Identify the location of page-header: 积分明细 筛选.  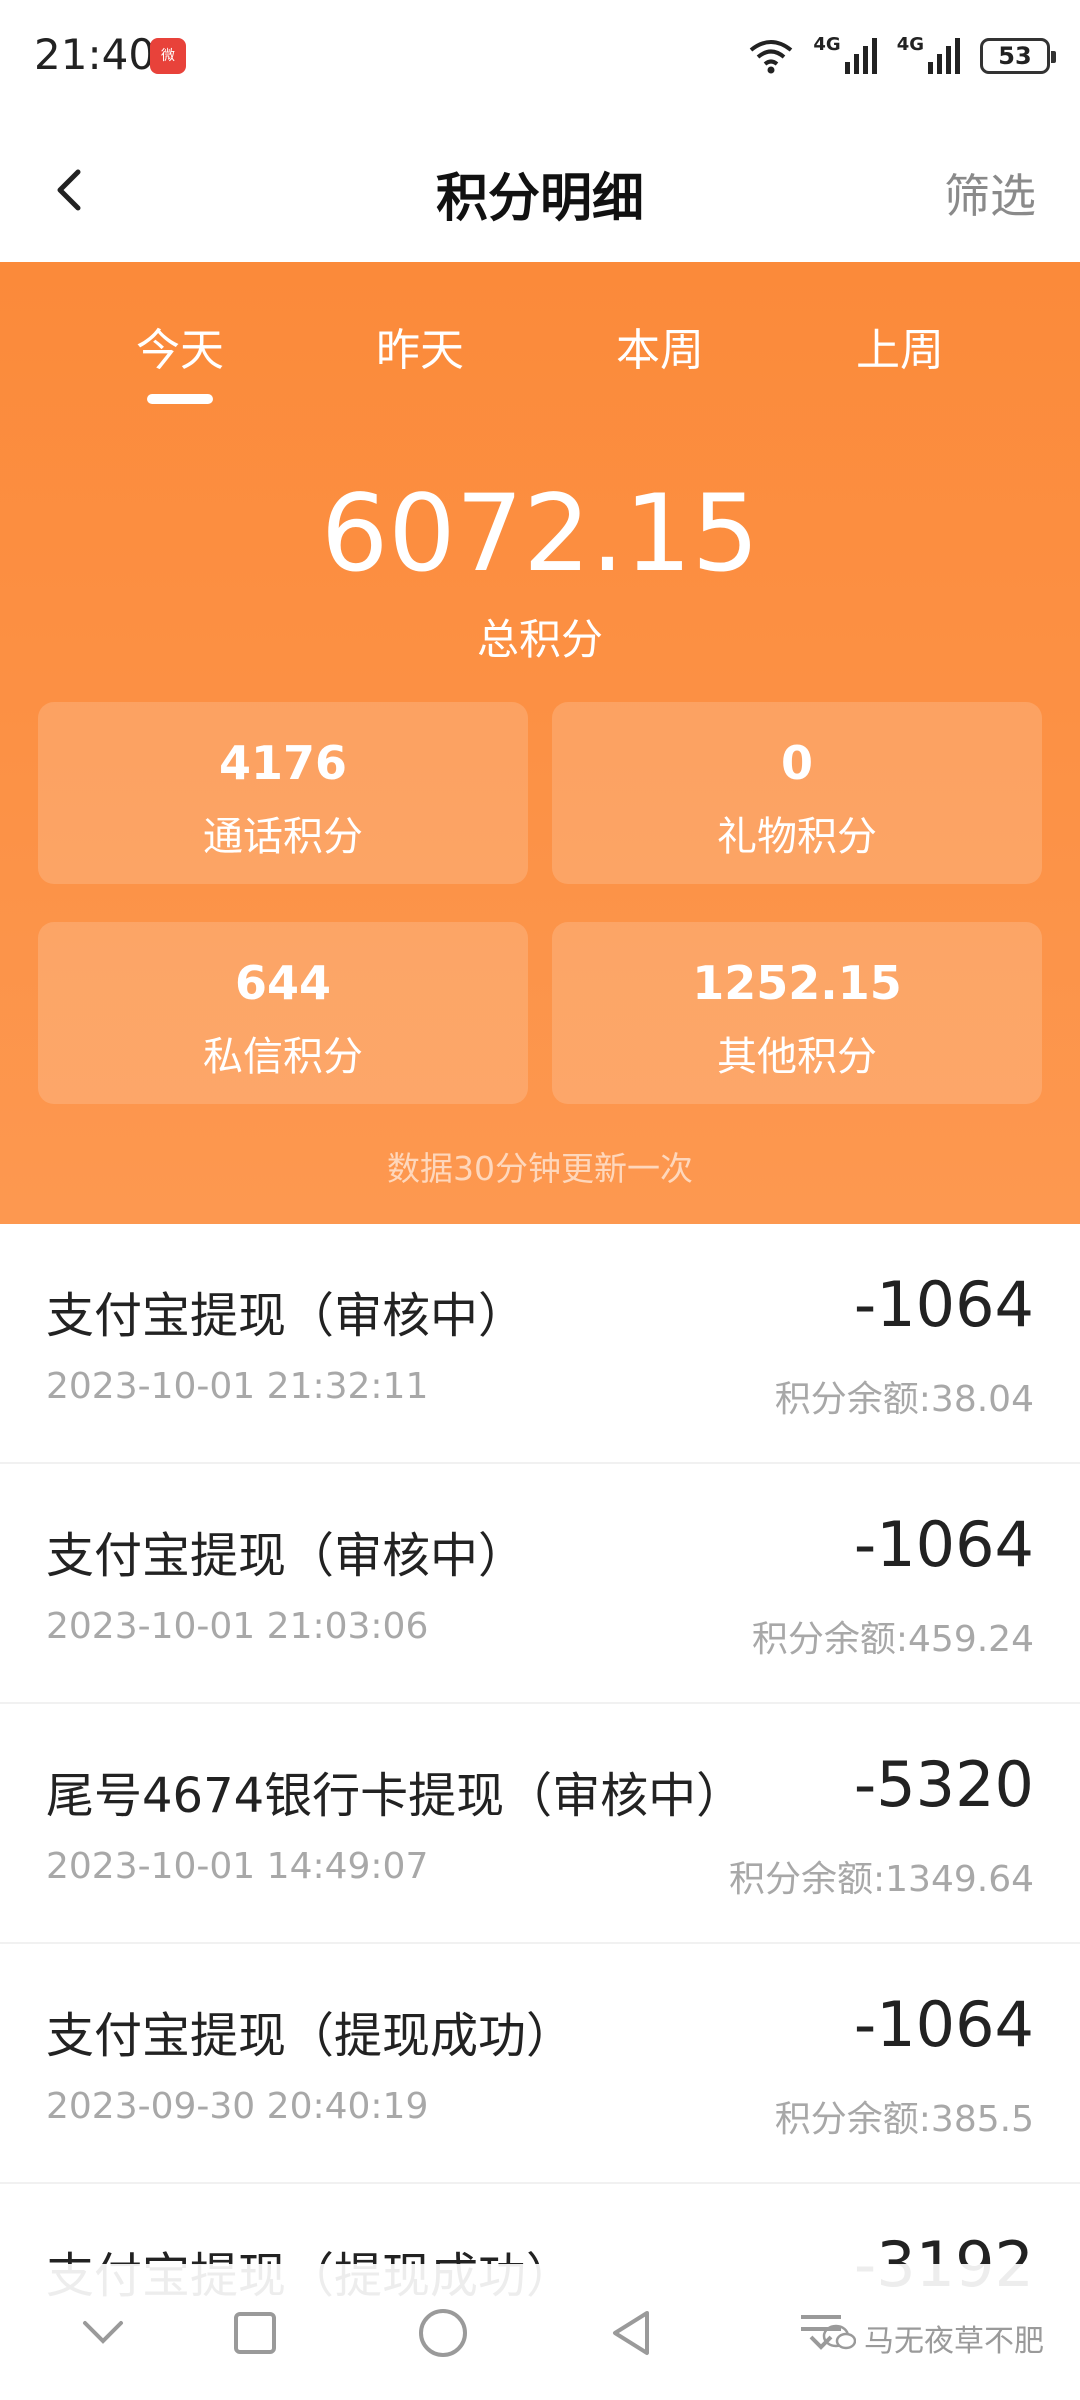
(540, 191).